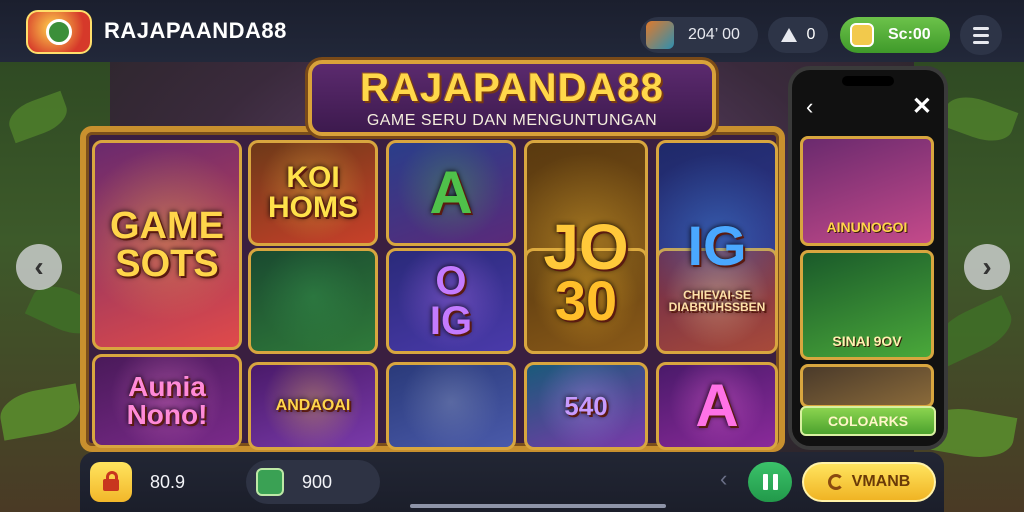 The image size is (1024, 512). Describe the element at coordinates (717, 245) in the screenshot. I see `tile-label: IG` at that location.